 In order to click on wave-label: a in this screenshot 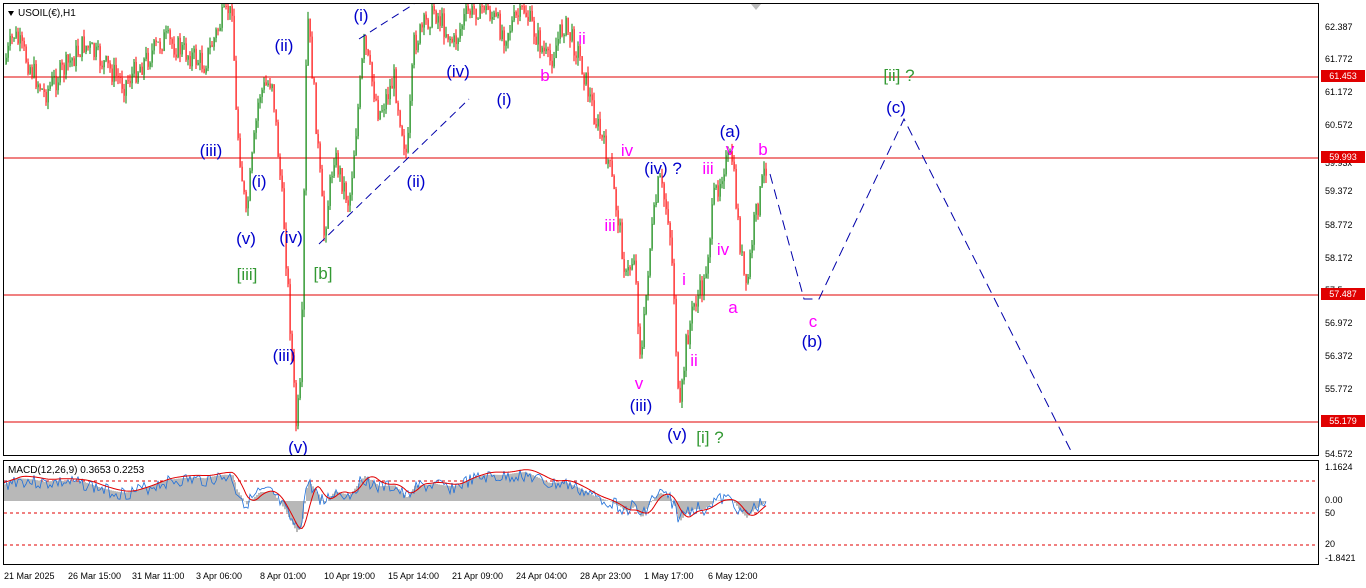, I will do `click(733, 307)`.